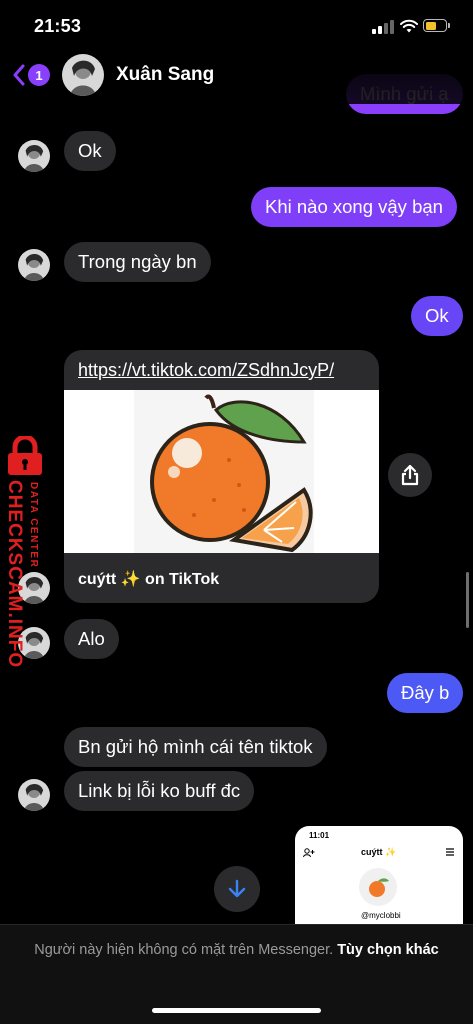  Describe the element at coordinates (309, 853) in the screenshot. I see `add-user-icon` at that location.